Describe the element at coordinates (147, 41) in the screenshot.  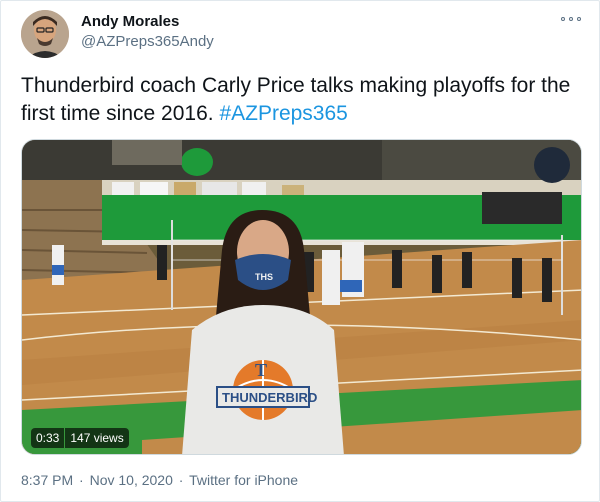
I see `author-handle: @AZPreps365Andy` at that location.